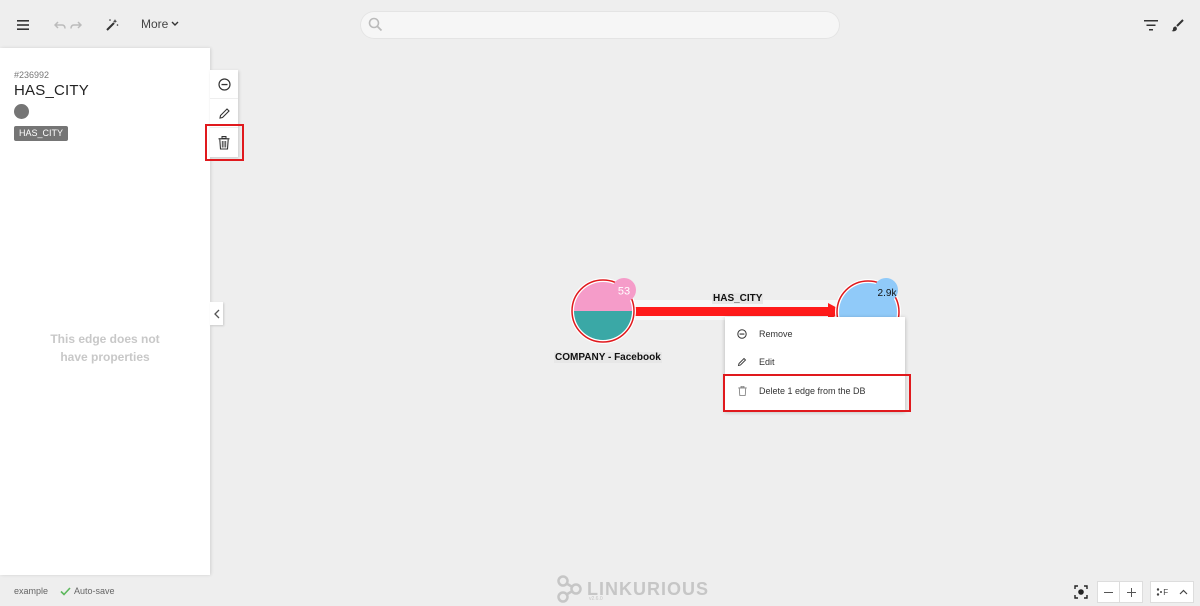  What do you see at coordinates (776, 334) in the screenshot?
I see `context-remove-label: Remove` at bounding box center [776, 334].